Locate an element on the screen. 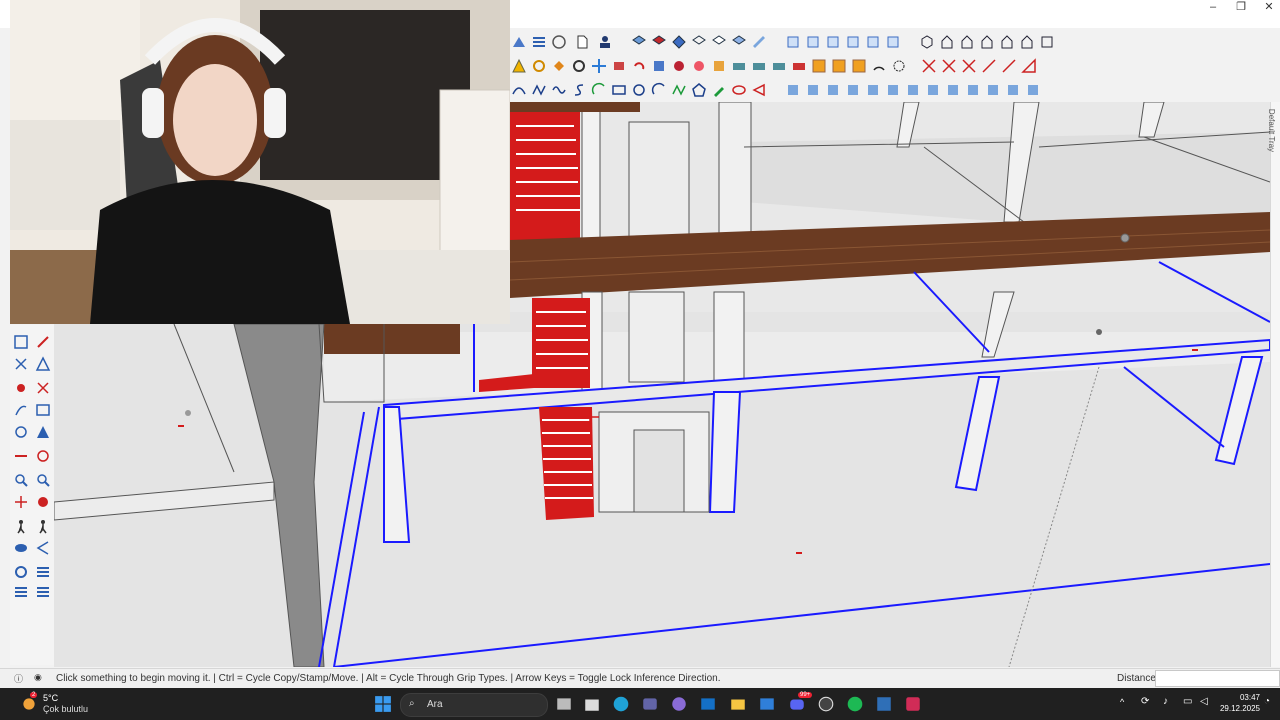 This screenshot has height=720, width=1280. account-icon is located at coordinates (559, 42).